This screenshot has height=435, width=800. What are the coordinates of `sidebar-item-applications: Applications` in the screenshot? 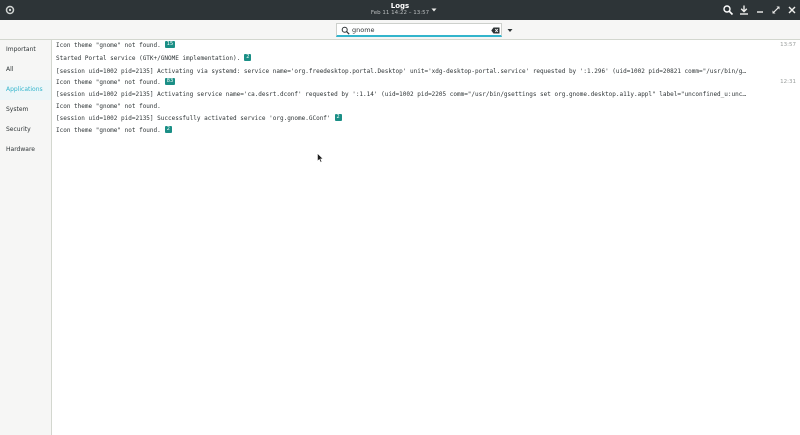 It's located at (25, 90).